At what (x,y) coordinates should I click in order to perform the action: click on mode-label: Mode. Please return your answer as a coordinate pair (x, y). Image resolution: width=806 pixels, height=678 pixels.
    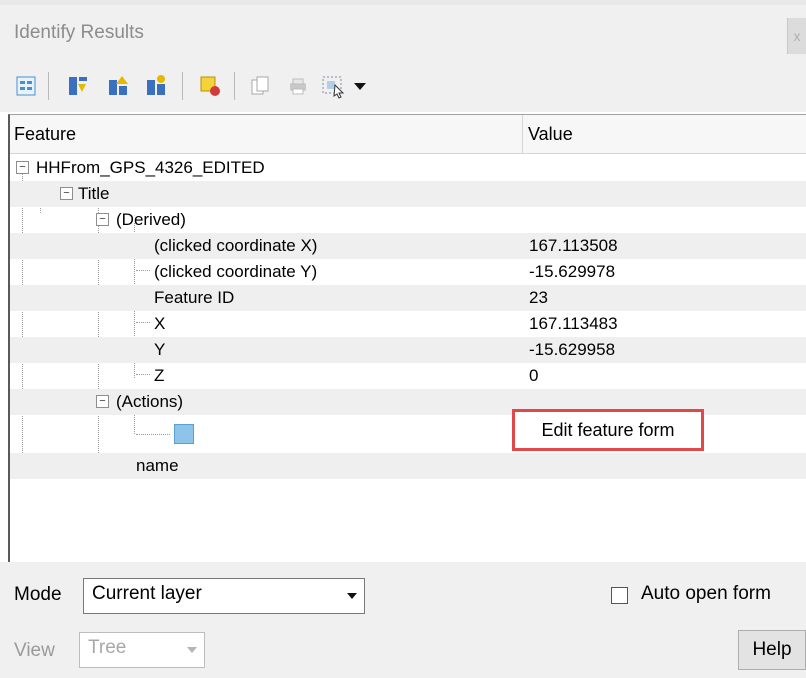
    Looking at the image, I should click on (38, 594).